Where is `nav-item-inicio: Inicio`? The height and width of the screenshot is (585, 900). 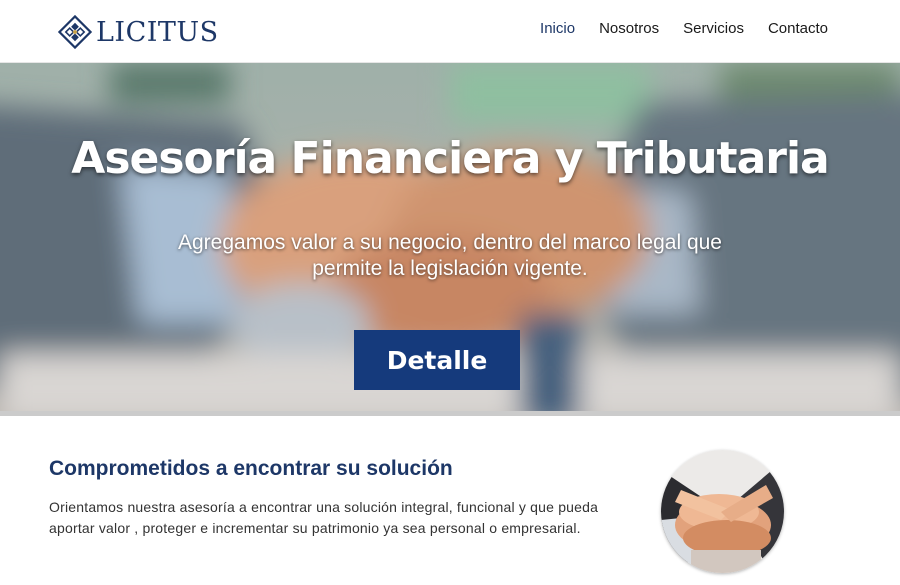
nav-item-inicio: Inicio is located at coordinates (557, 28).